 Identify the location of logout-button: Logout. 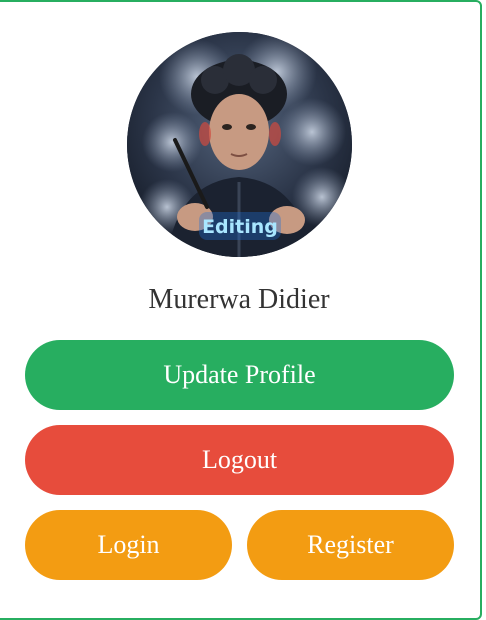
(239, 460).